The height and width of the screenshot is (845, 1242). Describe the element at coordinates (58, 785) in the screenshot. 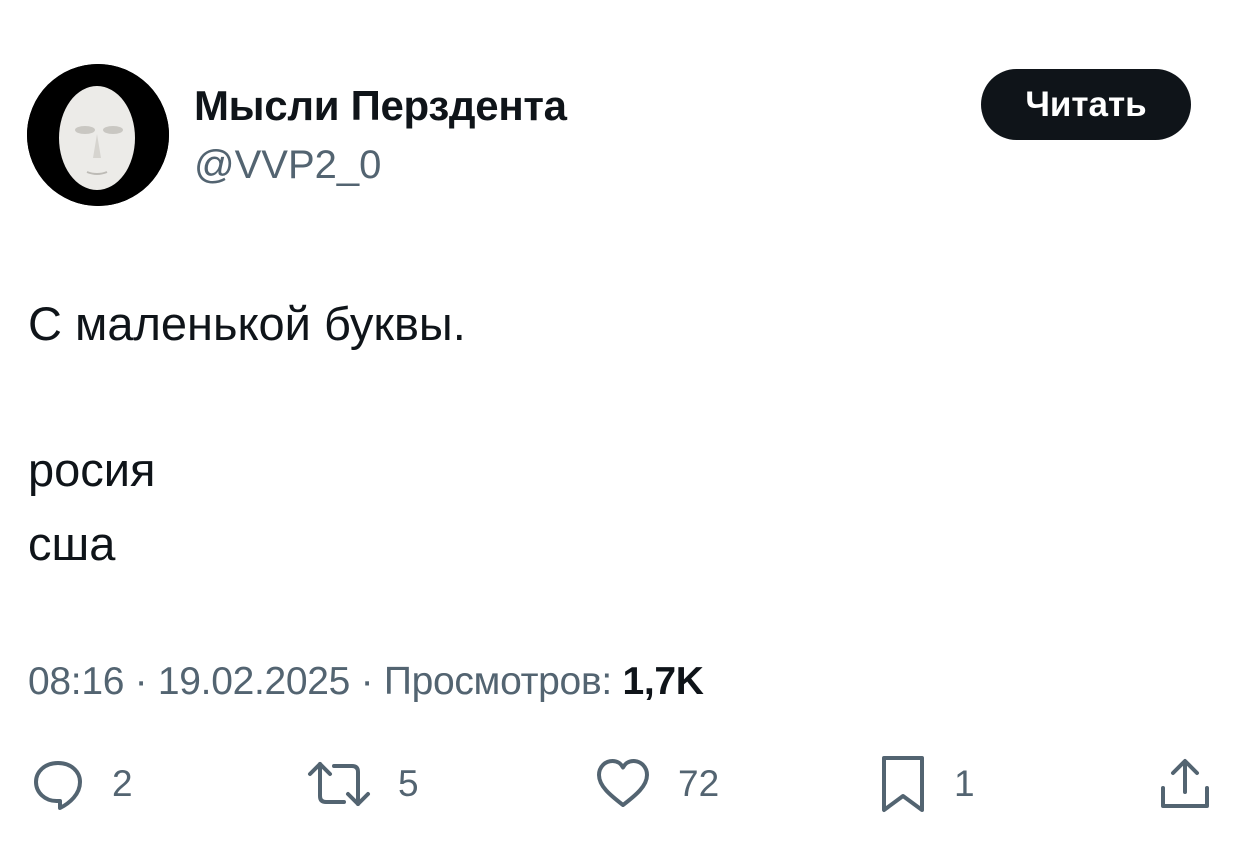

I see `speech-bubble-icon` at that location.